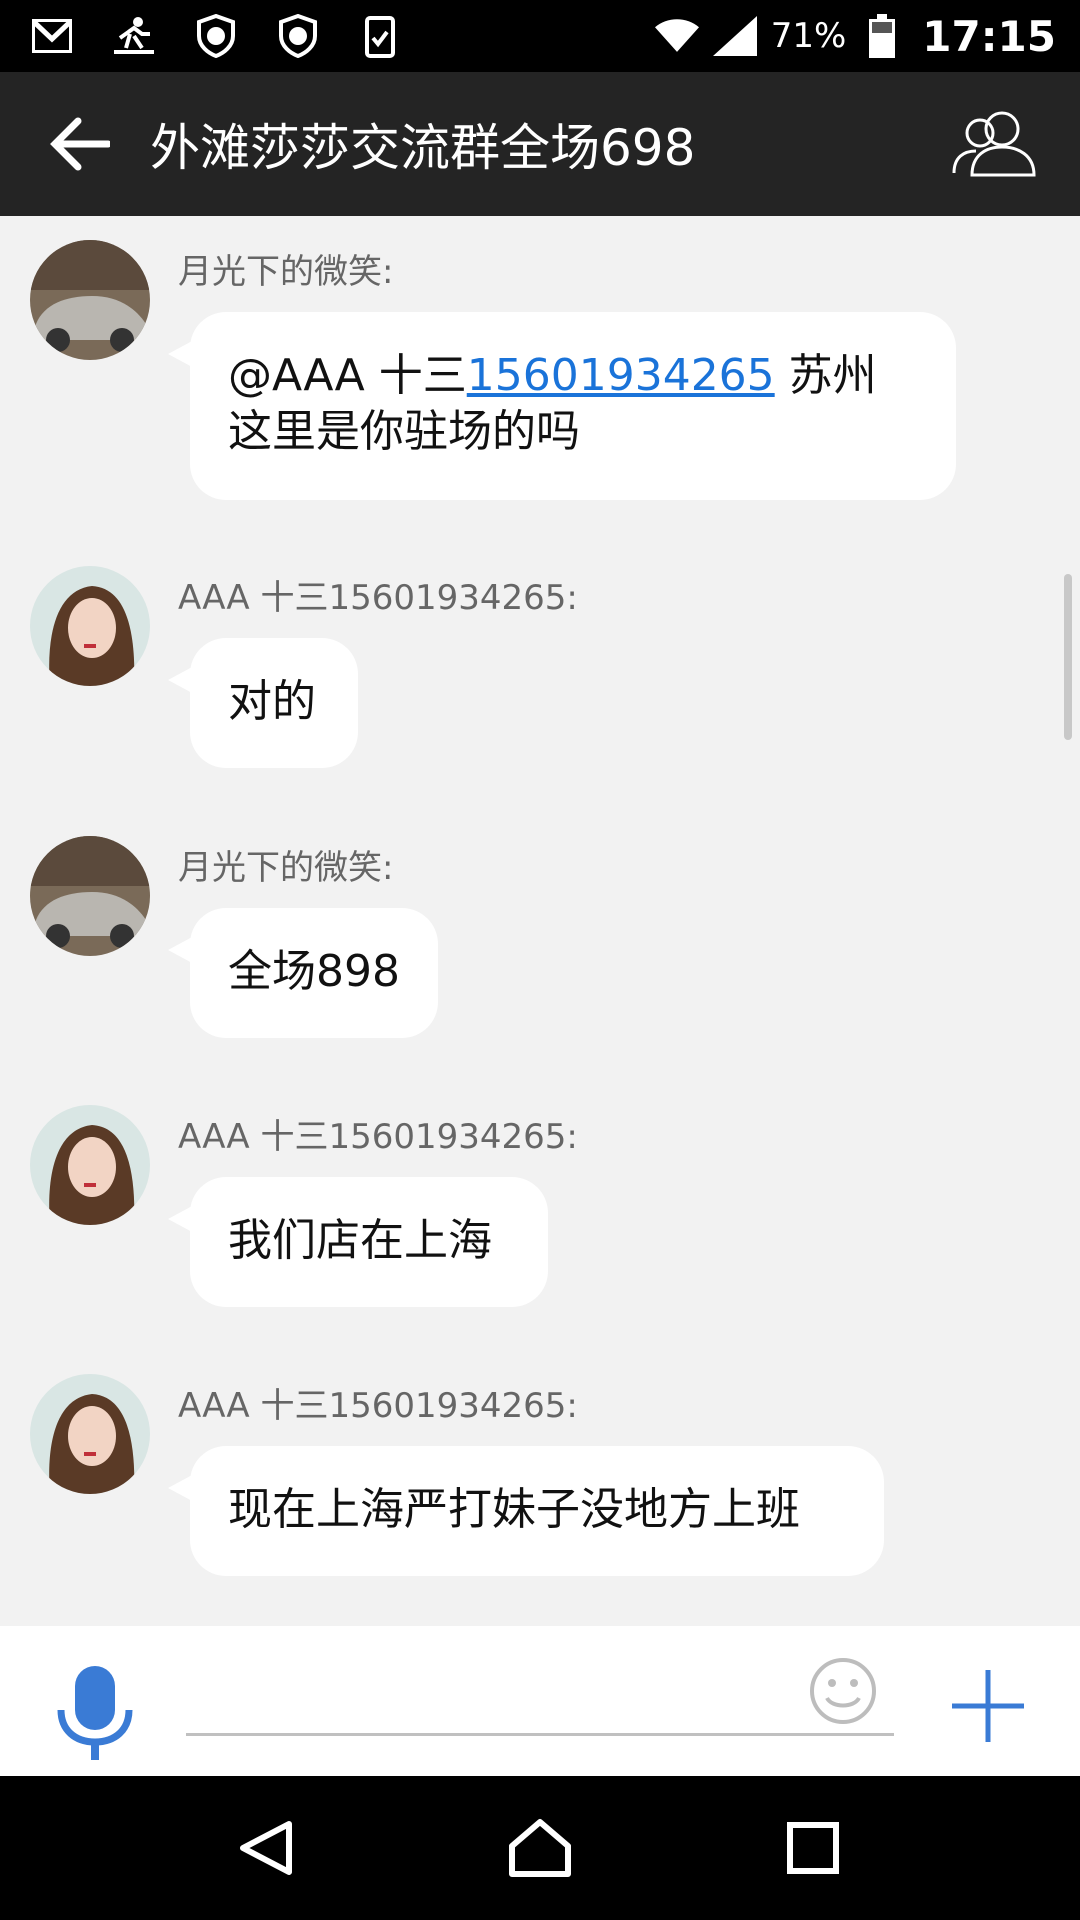  I want to click on arrow-left-icon, so click(80, 144).